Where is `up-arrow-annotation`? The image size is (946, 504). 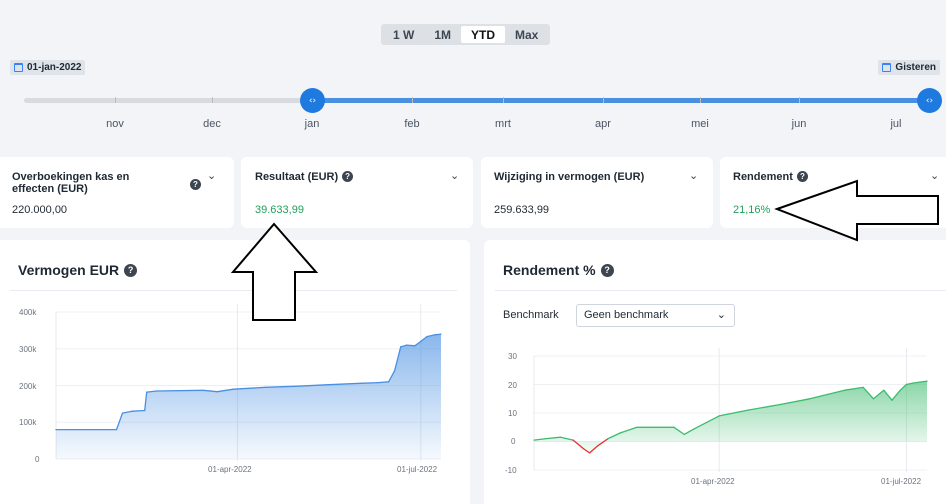 up-arrow-annotation is located at coordinates (274, 271).